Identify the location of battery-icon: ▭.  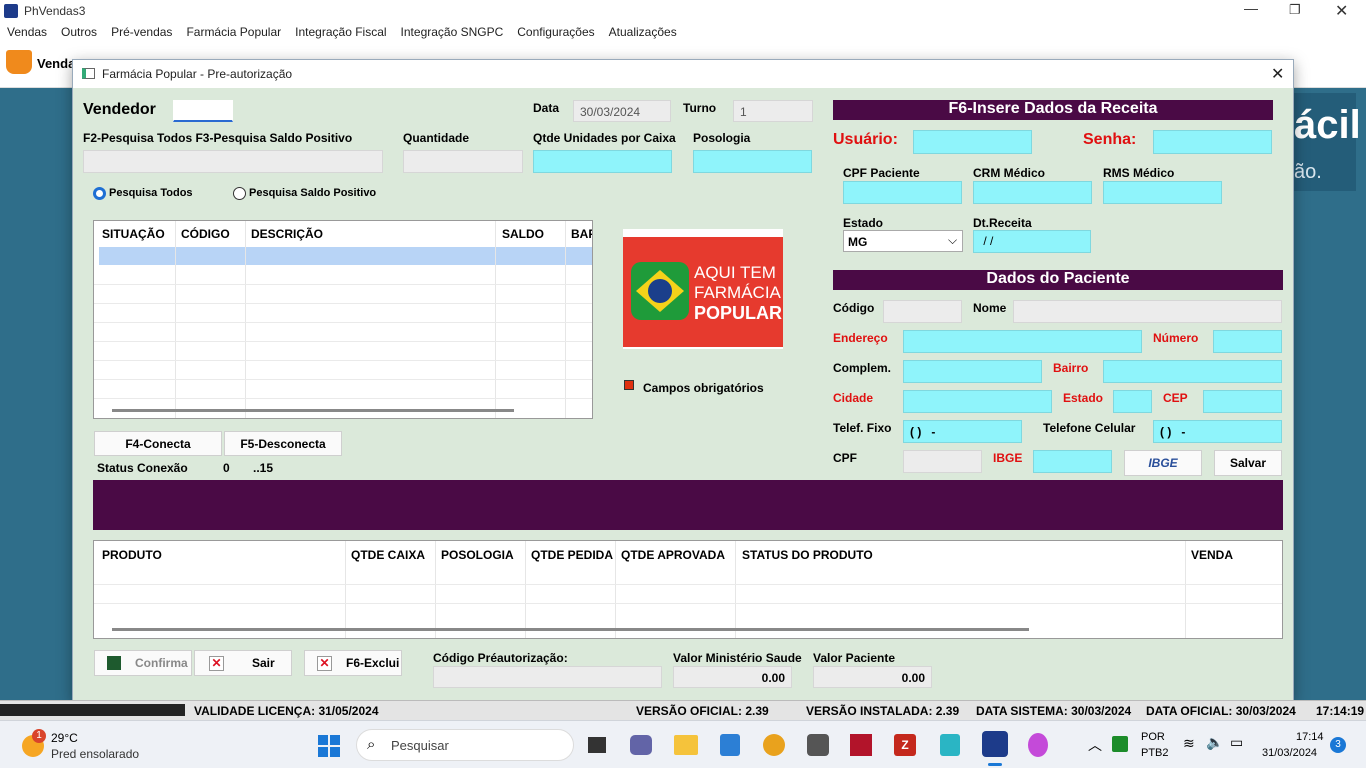
(1236, 742).